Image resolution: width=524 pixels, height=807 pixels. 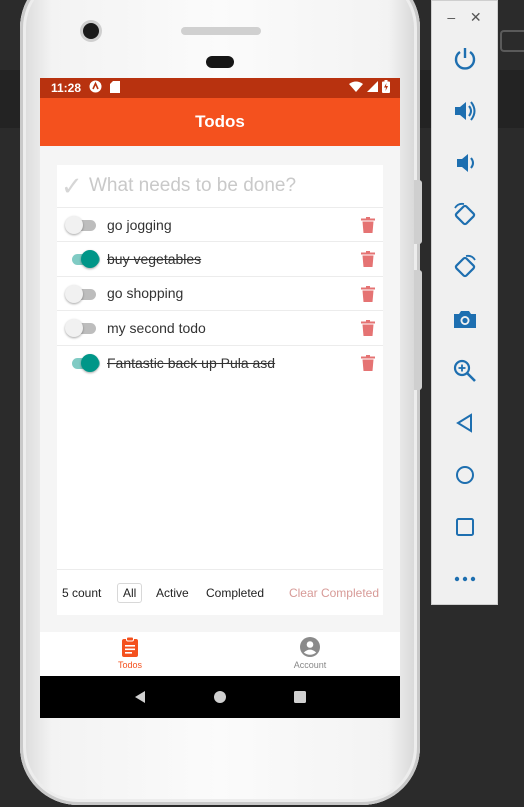 I want to click on android-overview-icon, so click(x=300, y=697).